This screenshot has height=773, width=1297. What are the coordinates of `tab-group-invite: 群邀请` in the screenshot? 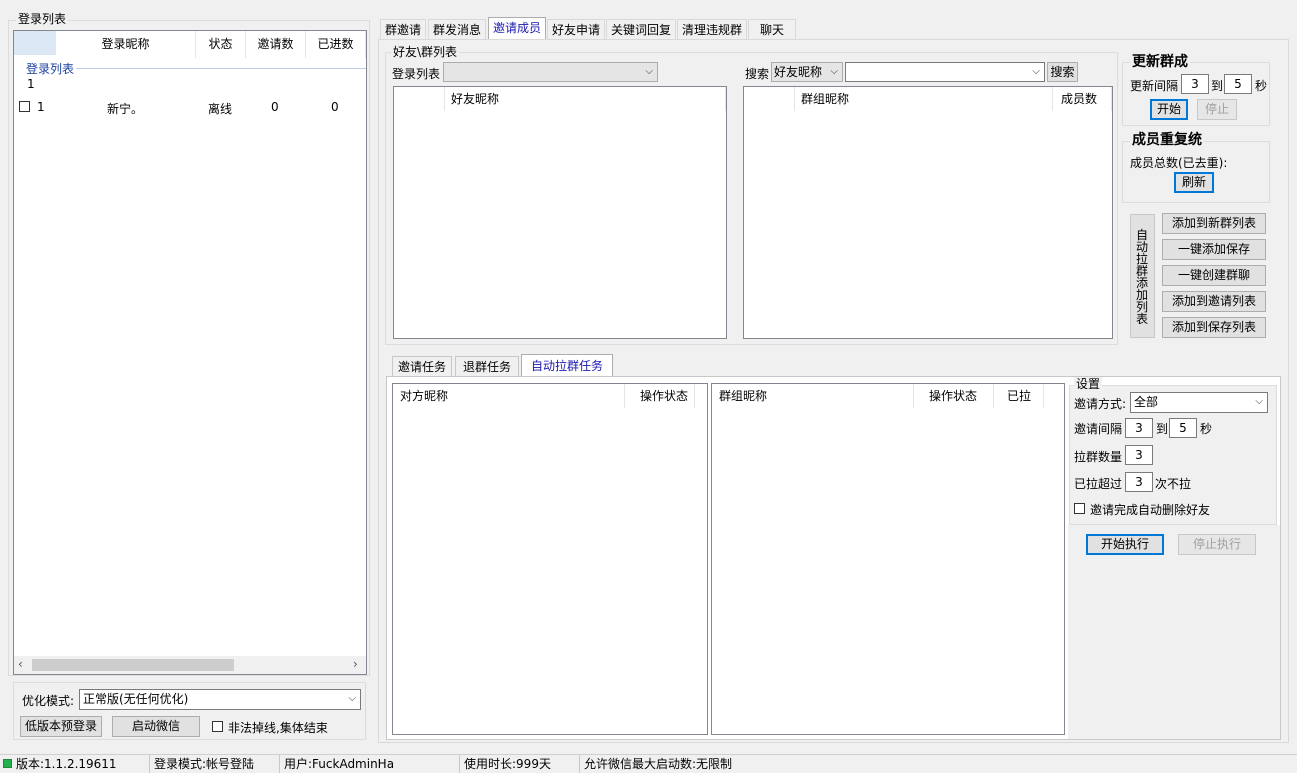 It's located at (403, 29).